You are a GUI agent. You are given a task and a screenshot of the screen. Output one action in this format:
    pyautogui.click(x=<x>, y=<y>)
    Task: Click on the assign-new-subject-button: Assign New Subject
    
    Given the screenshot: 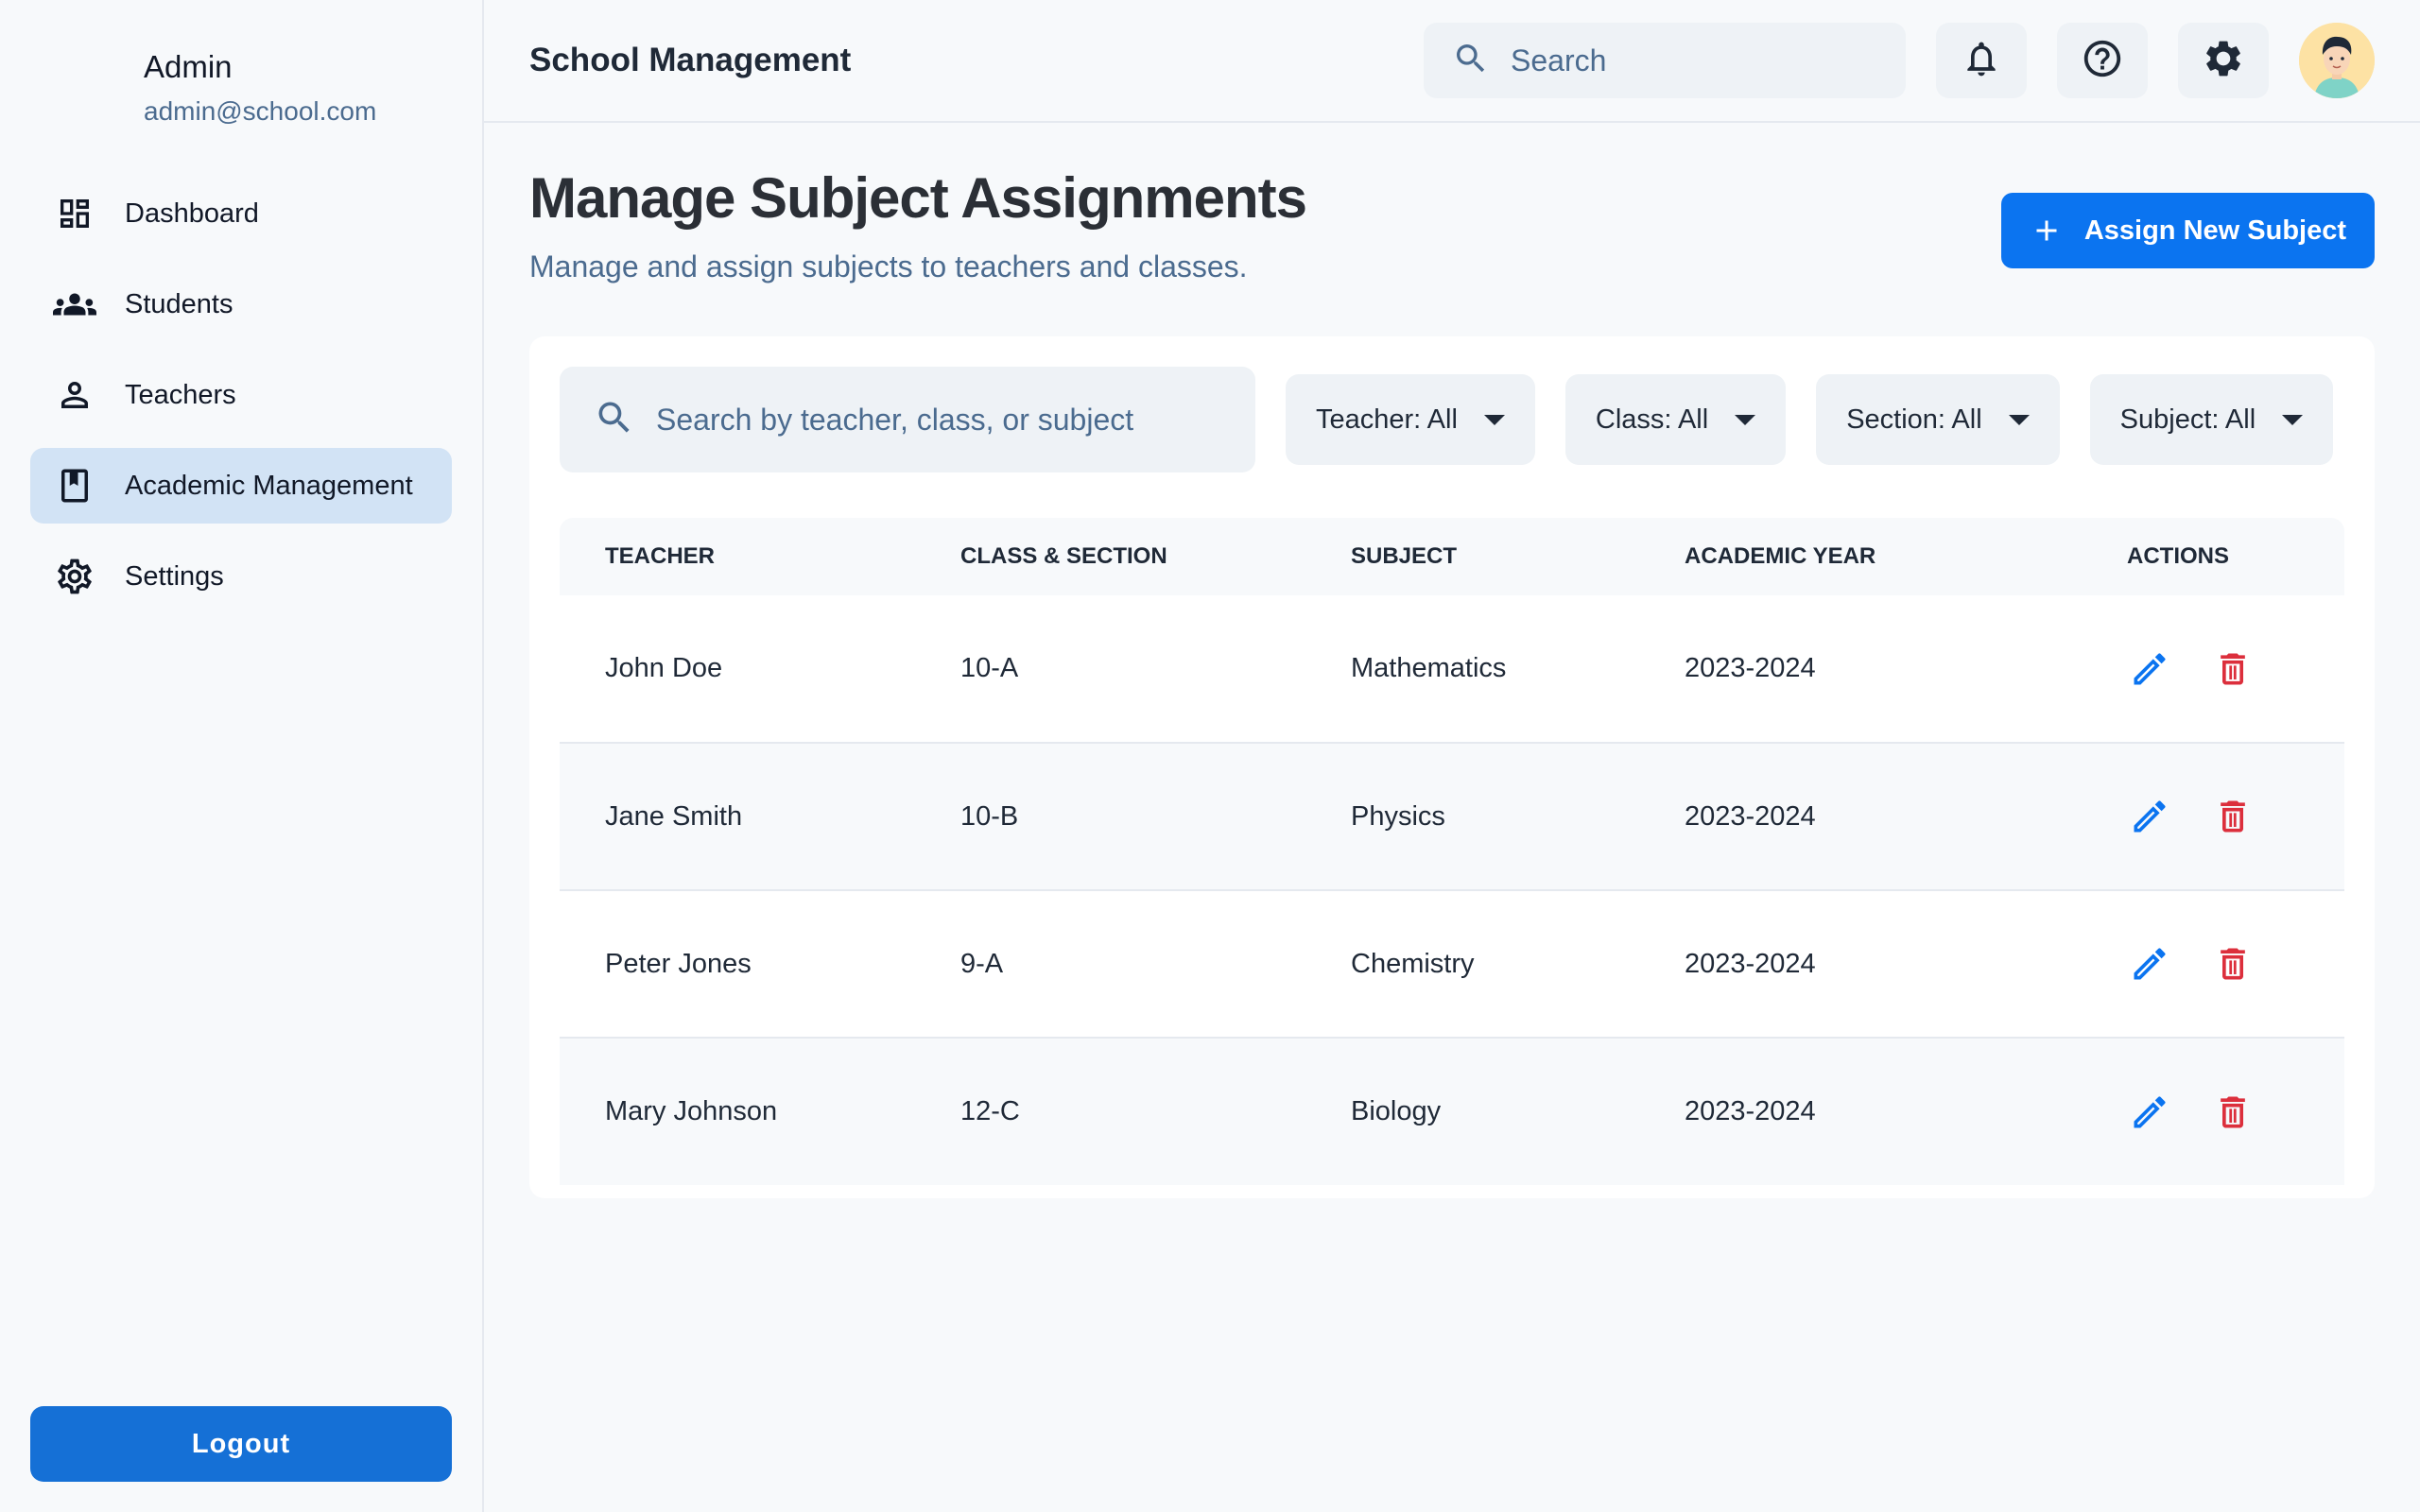 What is the action you would take?
    pyautogui.click(x=2187, y=230)
    